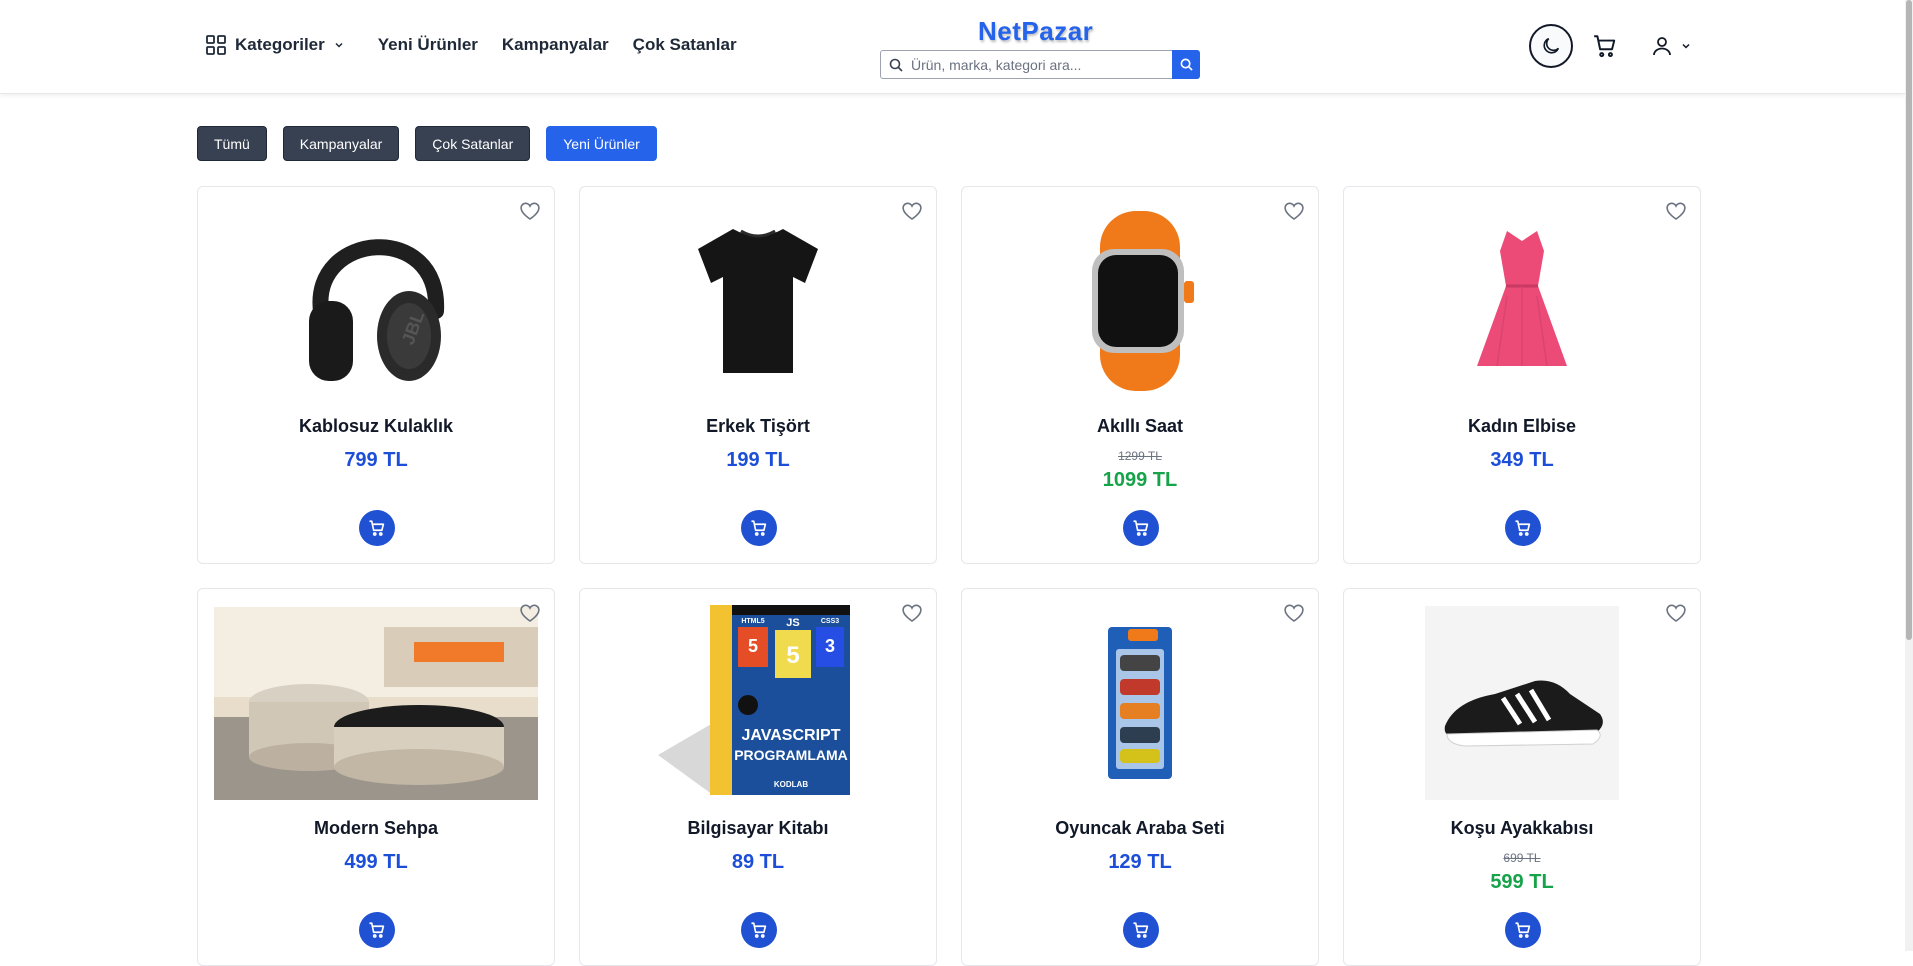 The width and height of the screenshot is (1913, 966). What do you see at coordinates (1140, 862) in the screenshot?
I see `product-price: 129 TL` at bounding box center [1140, 862].